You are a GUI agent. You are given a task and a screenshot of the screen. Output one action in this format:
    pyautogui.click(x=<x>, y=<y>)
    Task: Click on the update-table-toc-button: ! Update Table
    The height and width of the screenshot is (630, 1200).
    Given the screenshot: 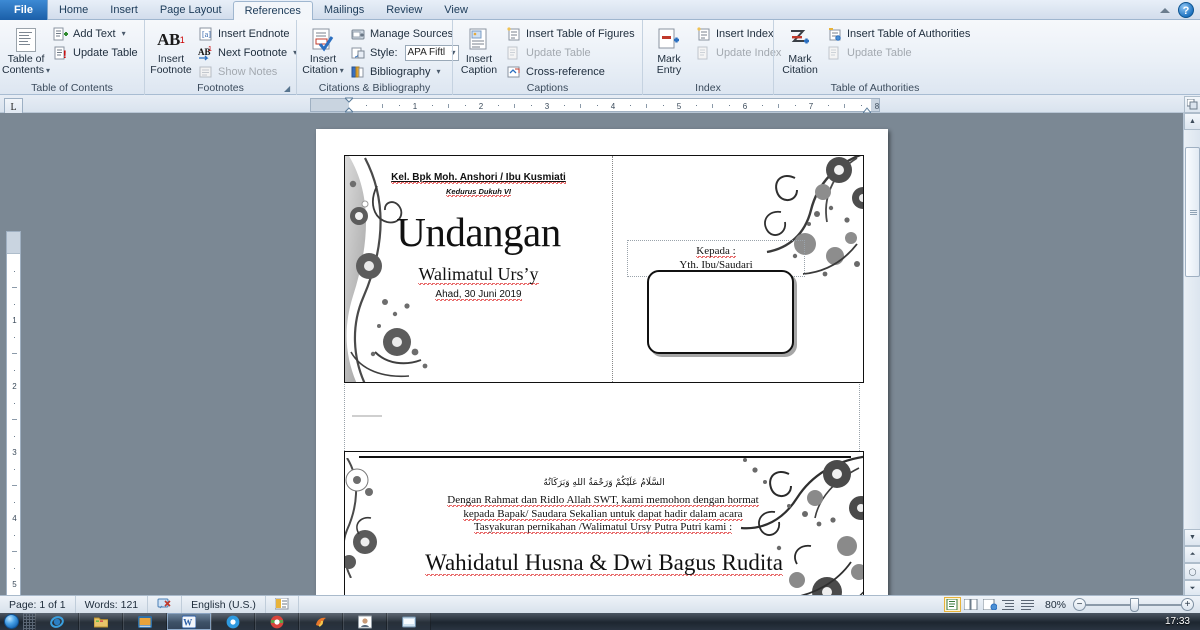 What is the action you would take?
    pyautogui.click(x=95, y=52)
    